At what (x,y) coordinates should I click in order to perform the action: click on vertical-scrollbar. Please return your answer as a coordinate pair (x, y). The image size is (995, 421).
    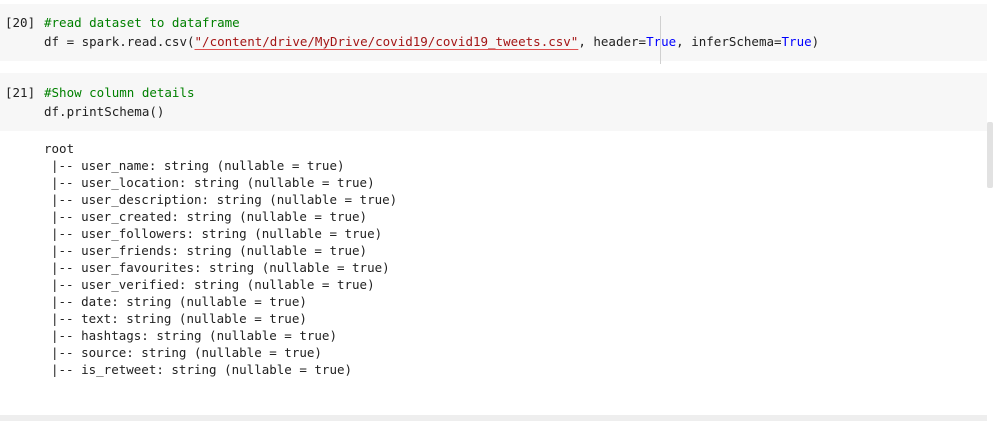
    Looking at the image, I should click on (990, 155).